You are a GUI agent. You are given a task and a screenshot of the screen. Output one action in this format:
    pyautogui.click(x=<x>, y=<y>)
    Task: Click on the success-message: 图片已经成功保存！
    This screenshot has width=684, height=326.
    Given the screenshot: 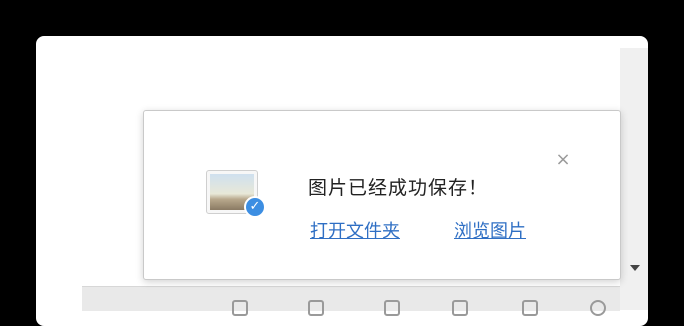 What is the action you would take?
    pyautogui.click(x=398, y=188)
    